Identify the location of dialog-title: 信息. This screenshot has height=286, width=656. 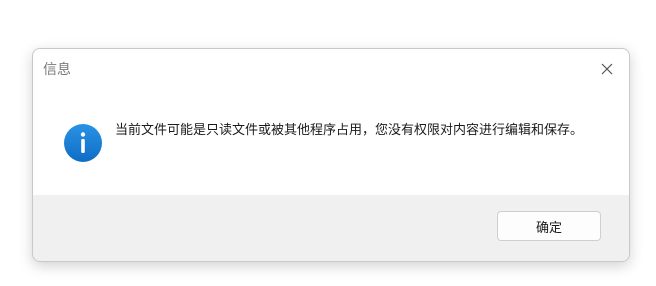
(57, 70).